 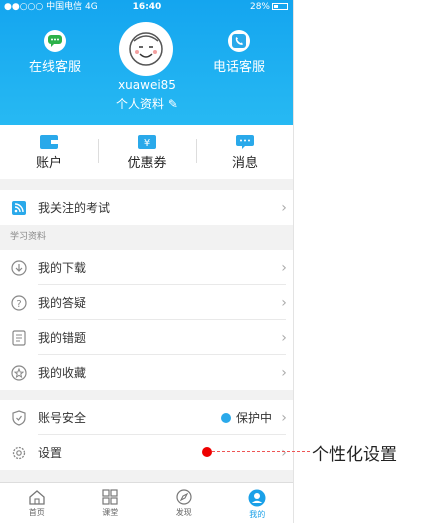 What do you see at coordinates (183, 512) in the screenshot?
I see `tab-discover-label: 发现` at bounding box center [183, 512].